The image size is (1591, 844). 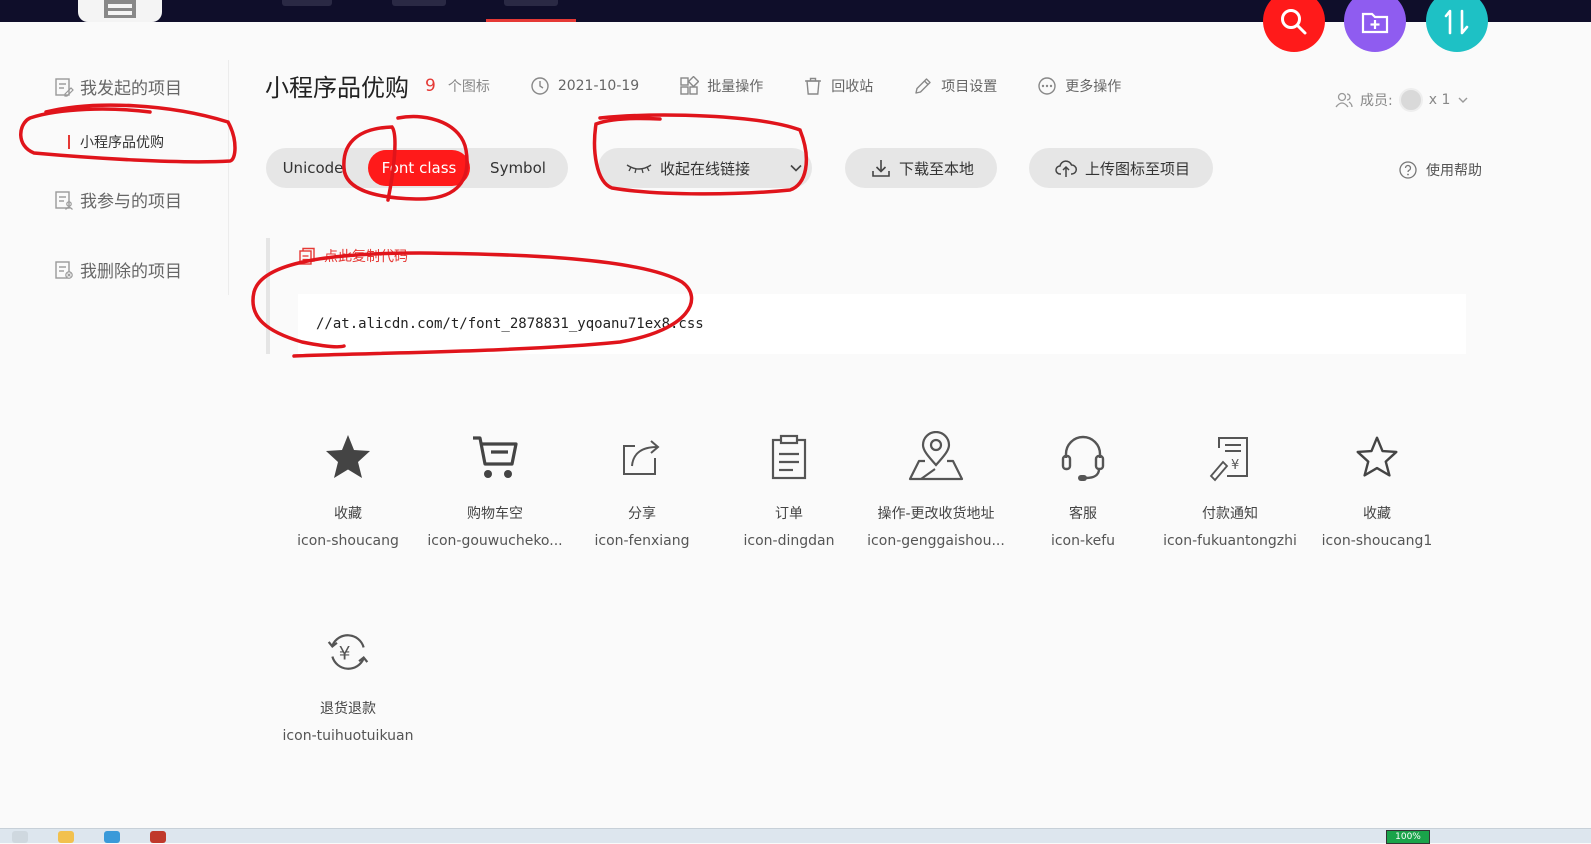 I want to click on more-actions-button: 更多操作, so click(x=1079, y=86).